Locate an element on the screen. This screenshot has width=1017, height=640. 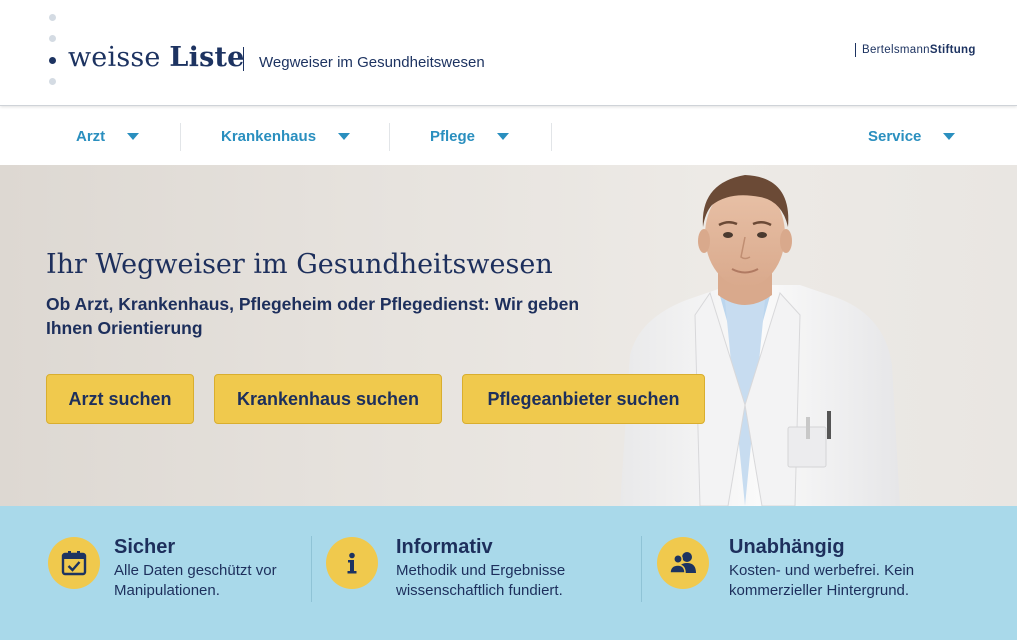
nav-item-label: Arzt is located at coordinates (91, 136).